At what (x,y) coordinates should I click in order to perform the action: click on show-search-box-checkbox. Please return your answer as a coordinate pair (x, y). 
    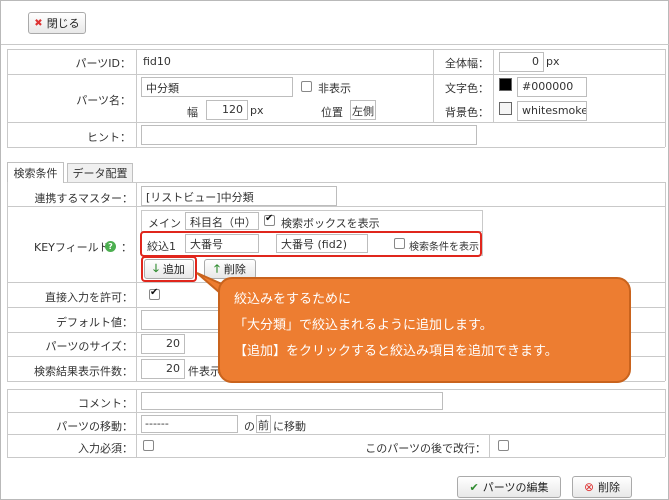
    Looking at the image, I should click on (269, 219).